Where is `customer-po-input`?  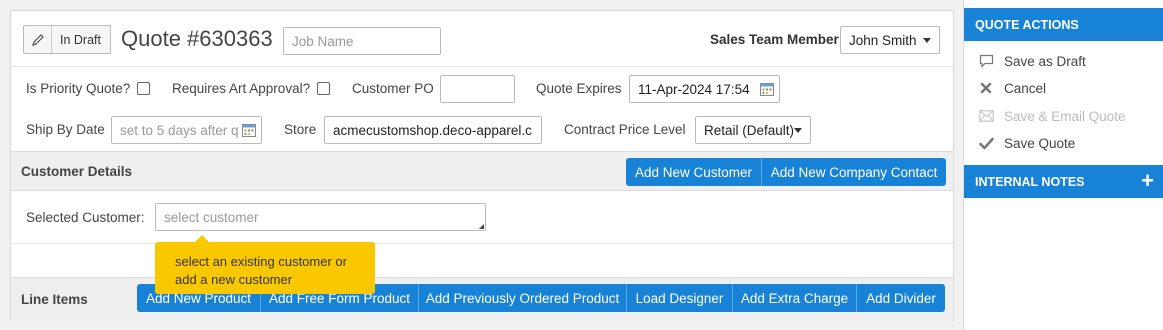
customer-po-input is located at coordinates (477, 89).